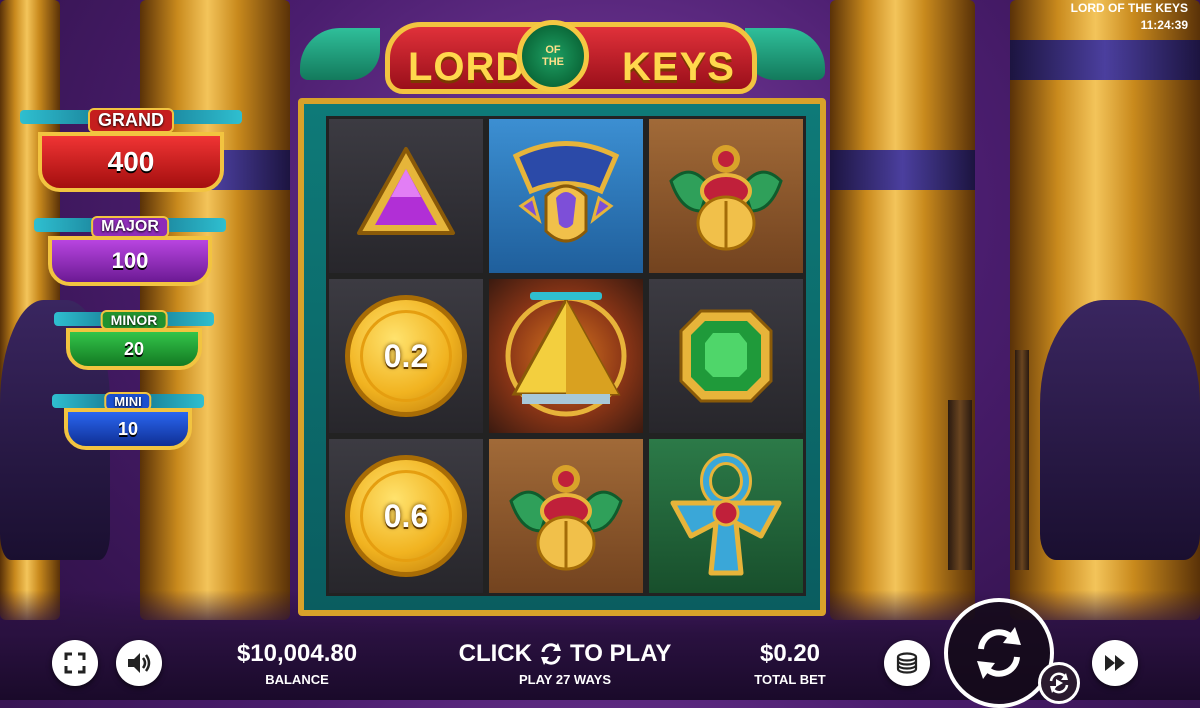 Image resolution: width=1200 pixels, height=708 pixels. What do you see at coordinates (1022, 460) in the screenshot?
I see `staff-decoration` at bounding box center [1022, 460].